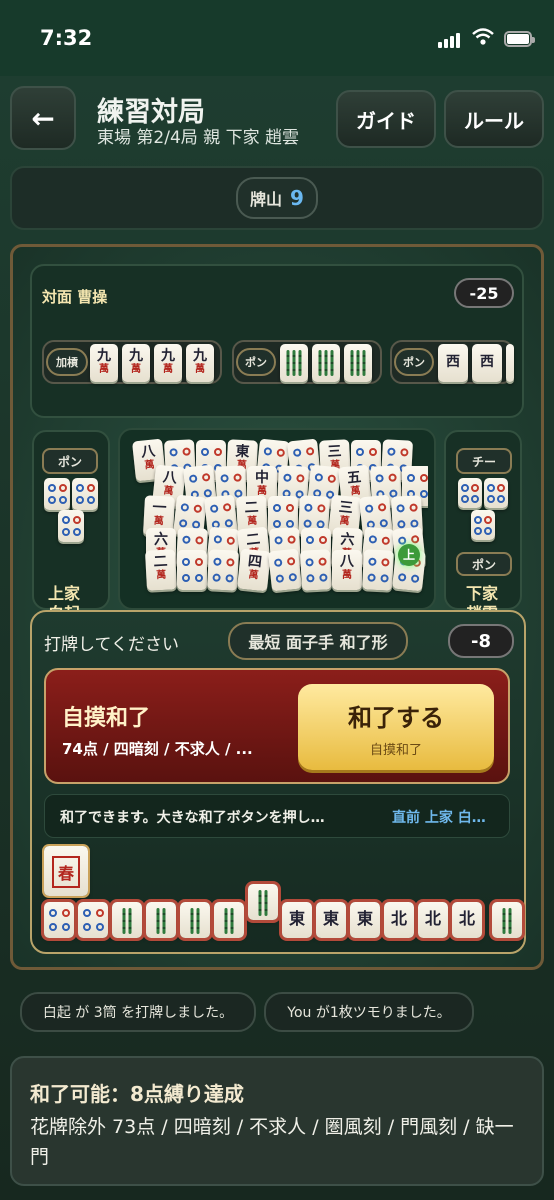  Describe the element at coordinates (510, 363) in the screenshot. I see `tile-west` at that location.